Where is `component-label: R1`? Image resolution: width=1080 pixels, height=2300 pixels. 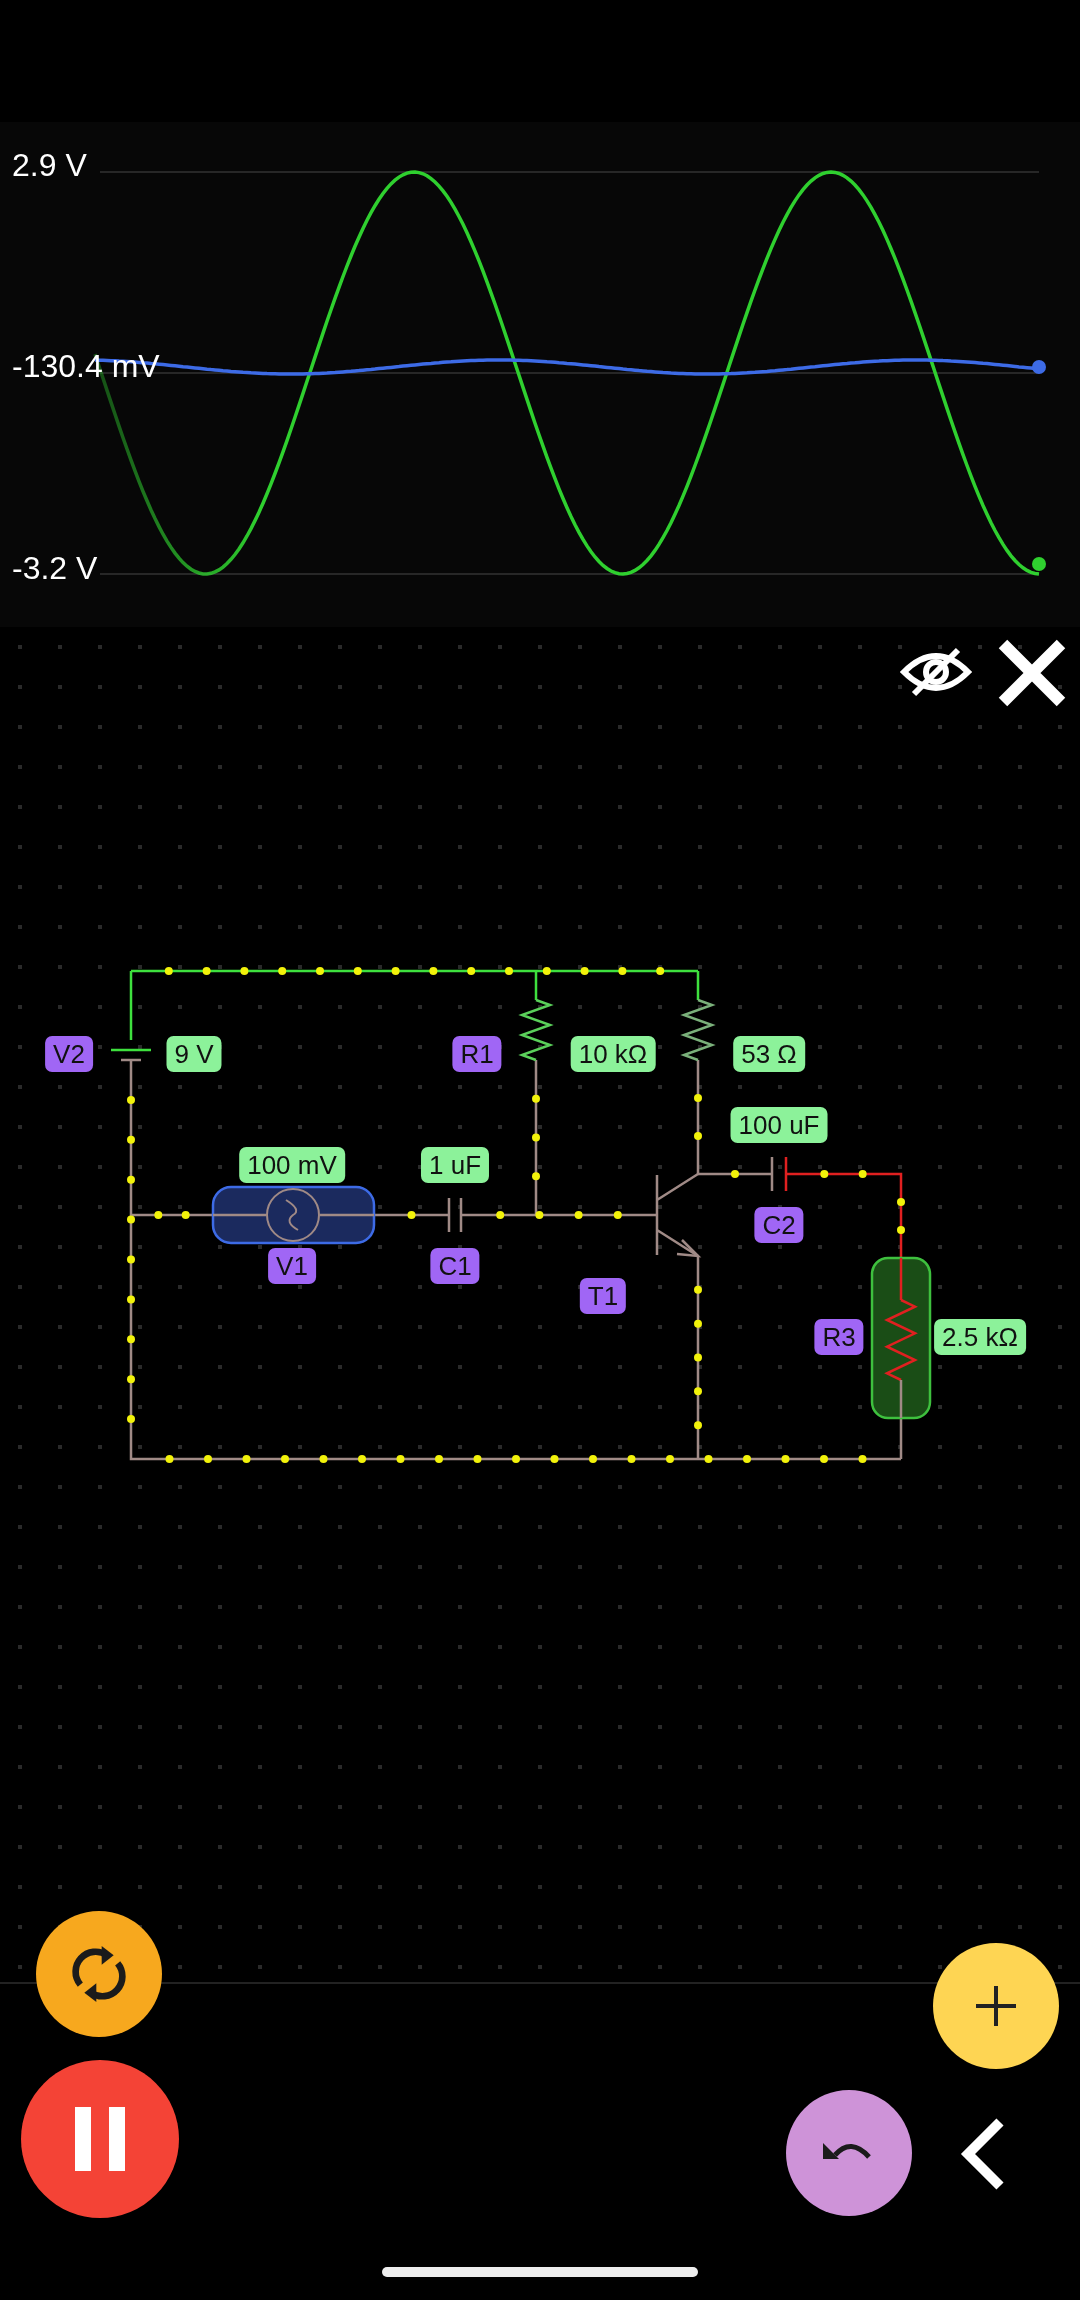
component-label: R1 is located at coordinates (477, 1054).